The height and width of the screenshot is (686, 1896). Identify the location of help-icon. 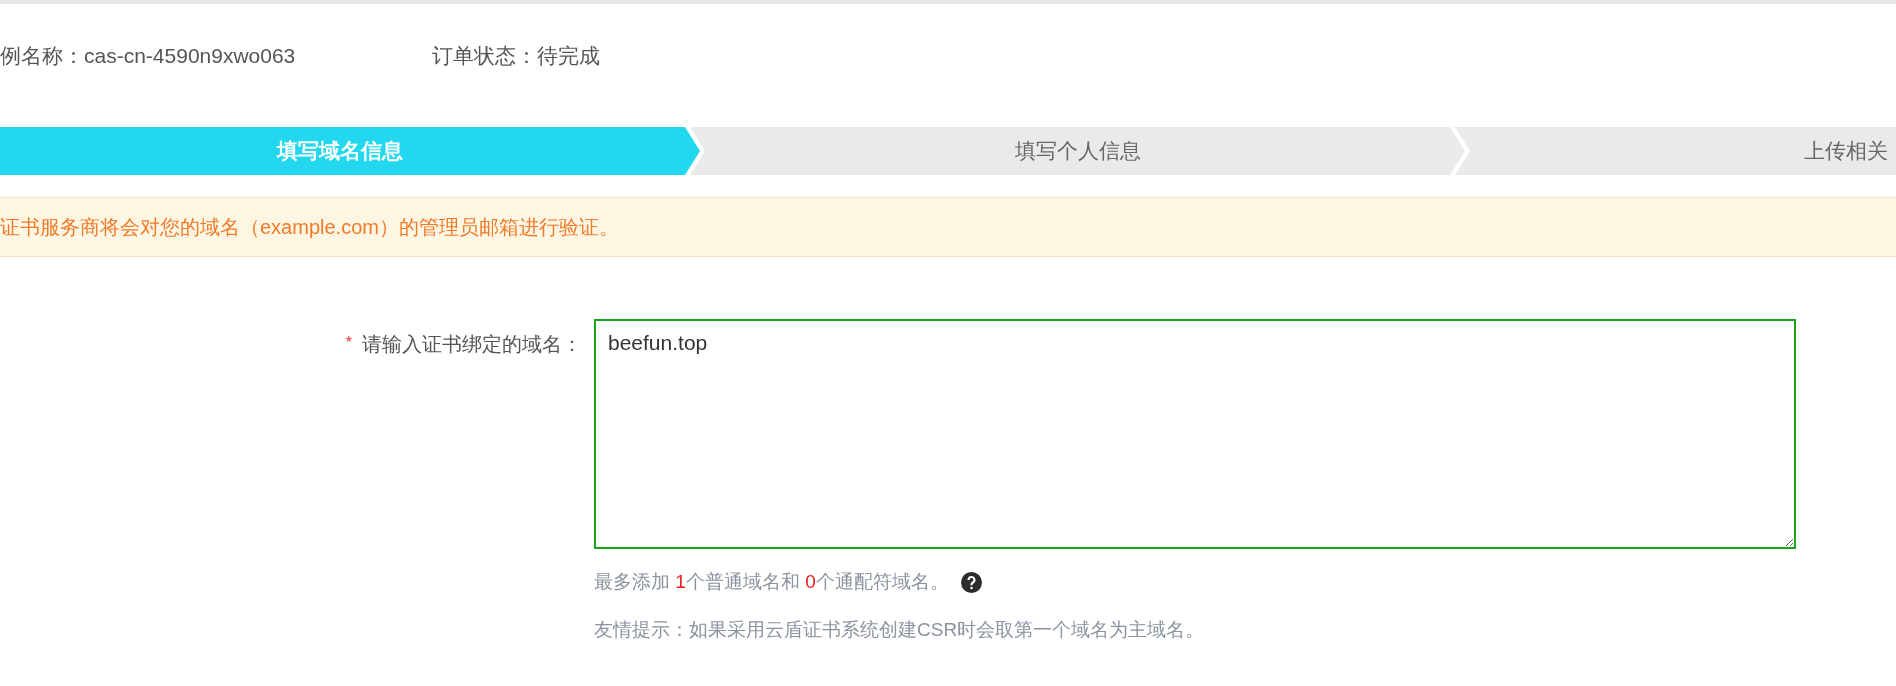
(971, 582).